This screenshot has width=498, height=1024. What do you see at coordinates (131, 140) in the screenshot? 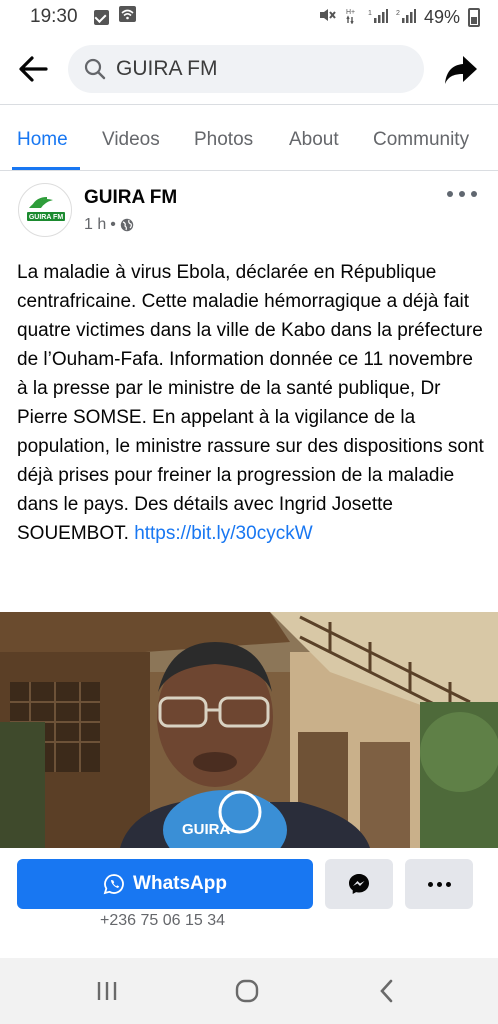
I see `tab-videos: Videos` at bounding box center [131, 140].